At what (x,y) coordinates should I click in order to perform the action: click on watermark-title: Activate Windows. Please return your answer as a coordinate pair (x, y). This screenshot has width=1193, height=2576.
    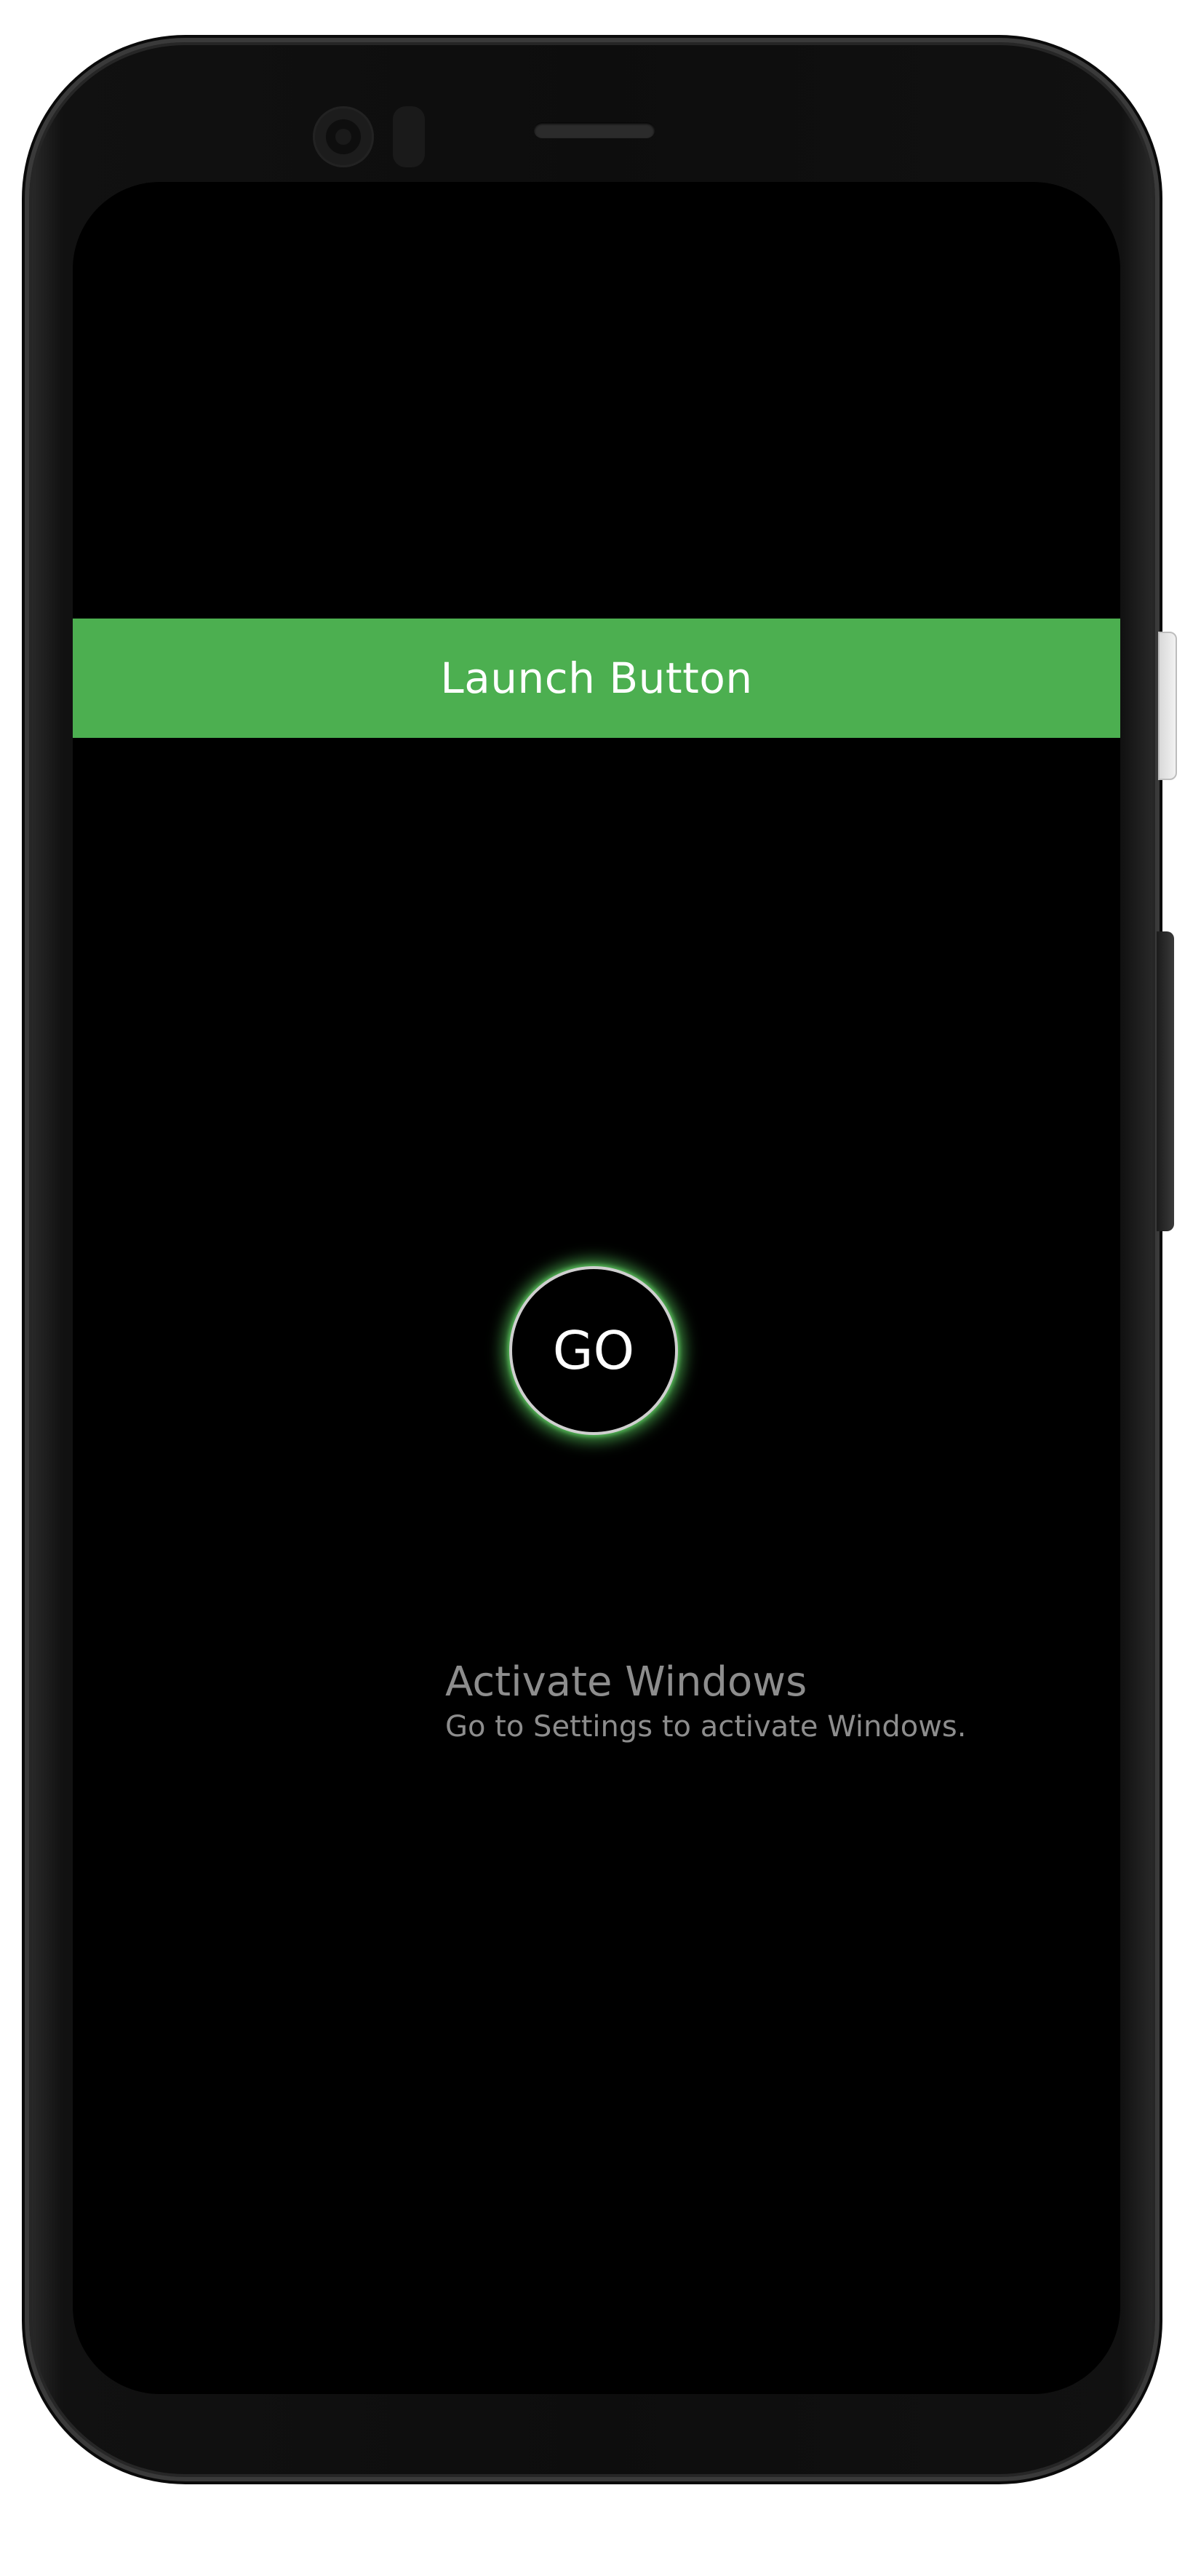
    Looking at the image, I should click on (626, 1682).